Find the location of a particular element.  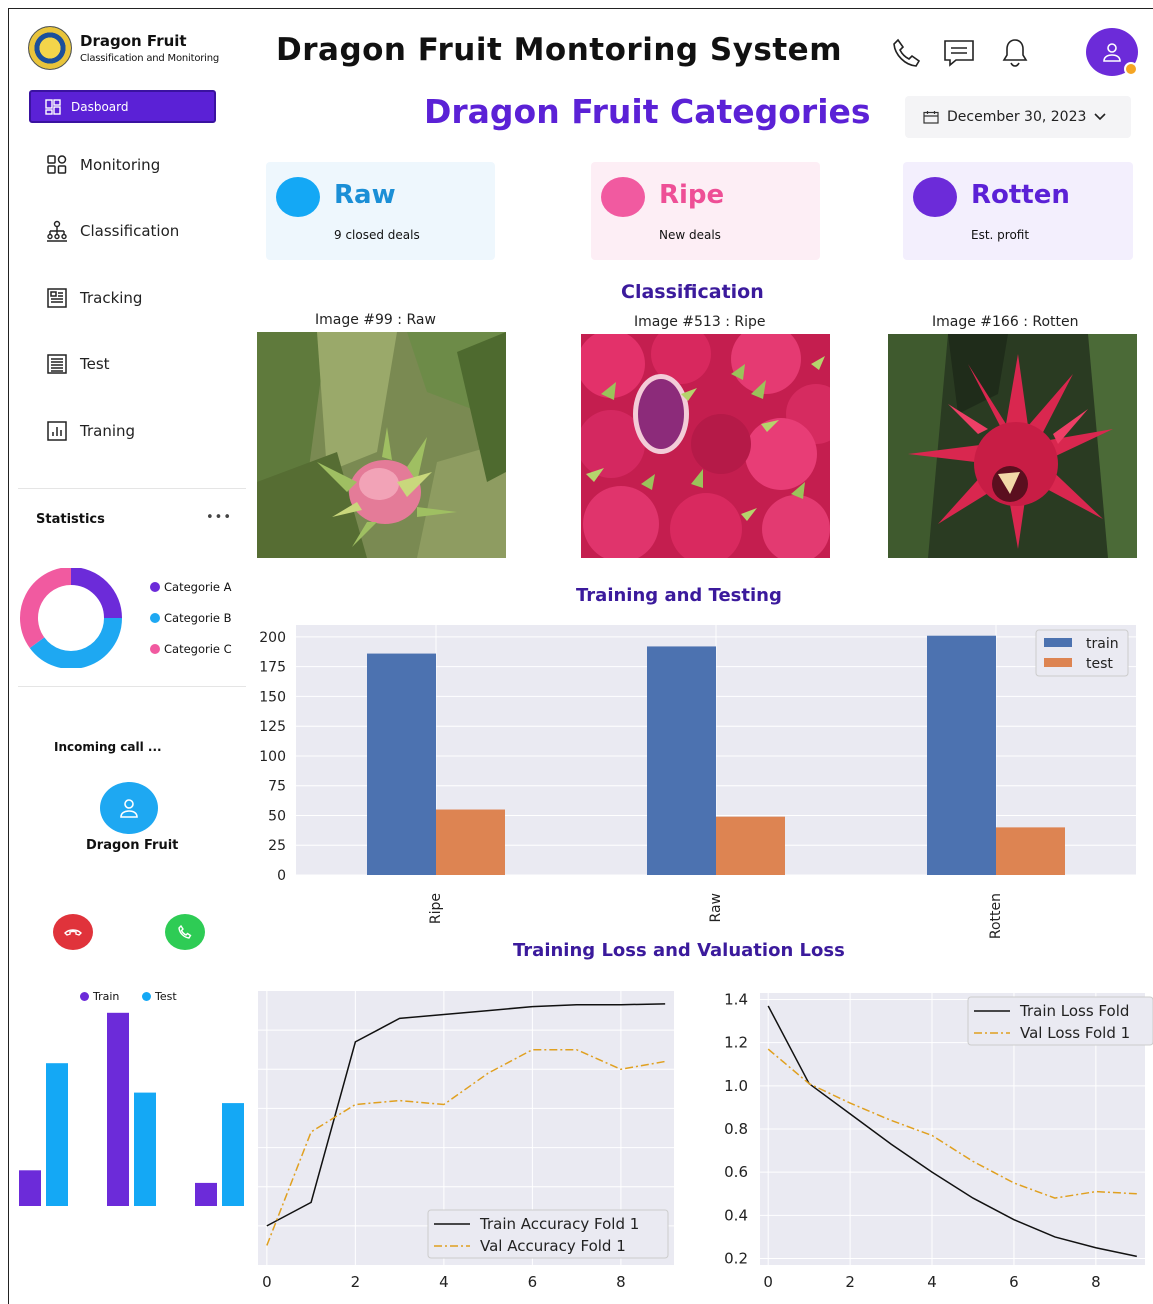

y-tick-label: 0.2 is located at coordinates (736, 1259).